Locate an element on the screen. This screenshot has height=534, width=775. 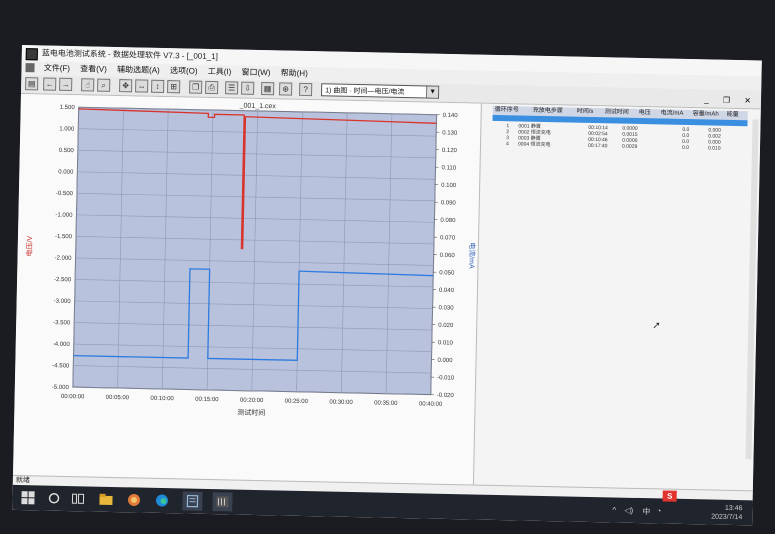
y-right-tick-label: 0.120 is located at coordinates (450, 151).